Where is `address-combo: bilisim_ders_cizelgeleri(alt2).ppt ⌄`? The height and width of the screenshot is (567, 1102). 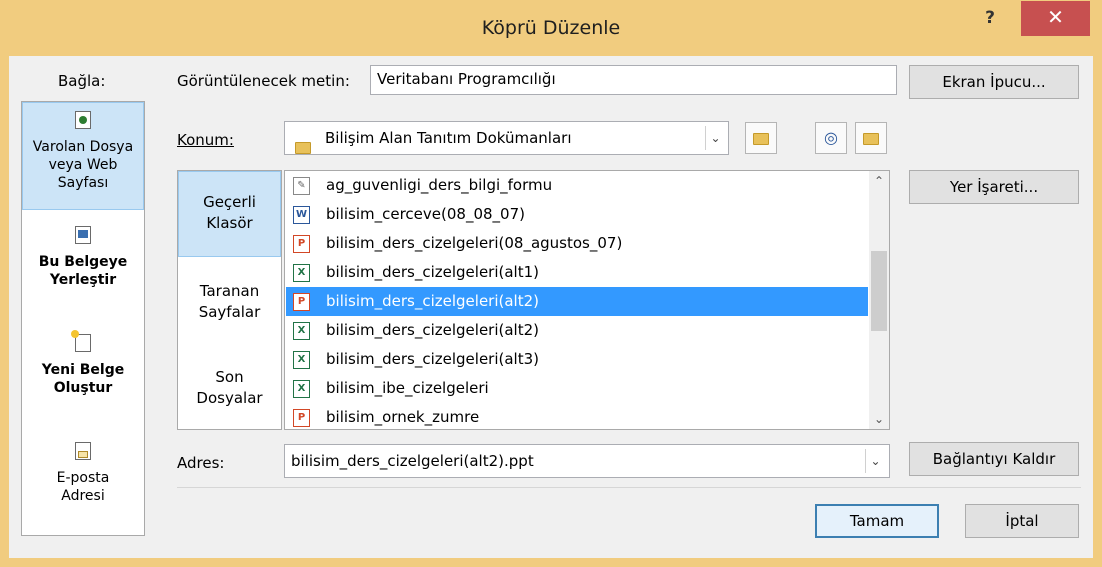 address-combo: bilisim_ders_cizelgeleri(alt2).ppt ⌄ is located at coordinates (587, 461).